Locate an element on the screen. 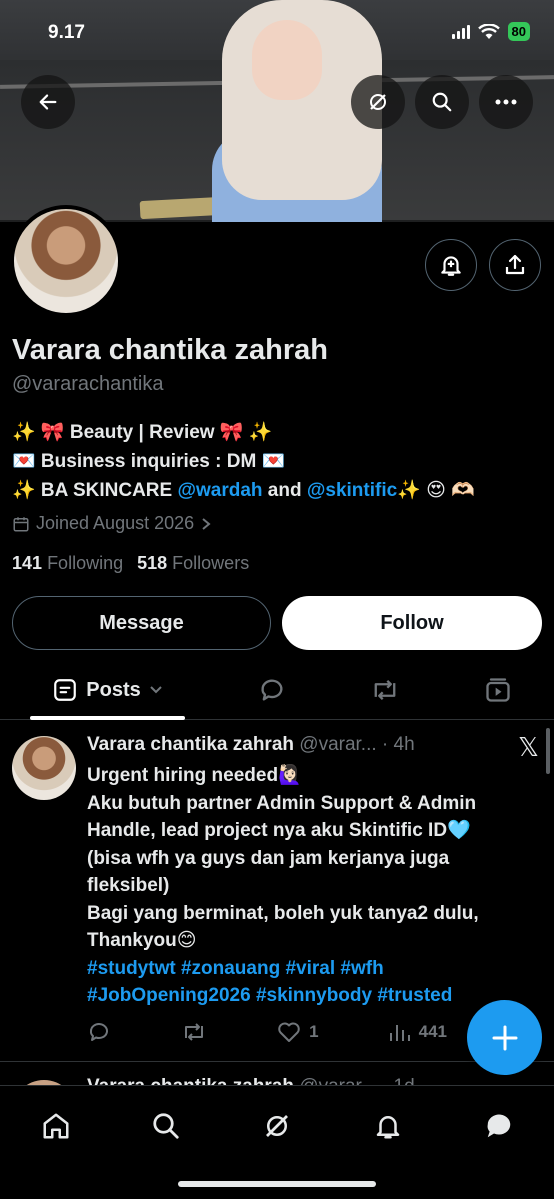  profile-avatar is located at coordinates (66, 261).